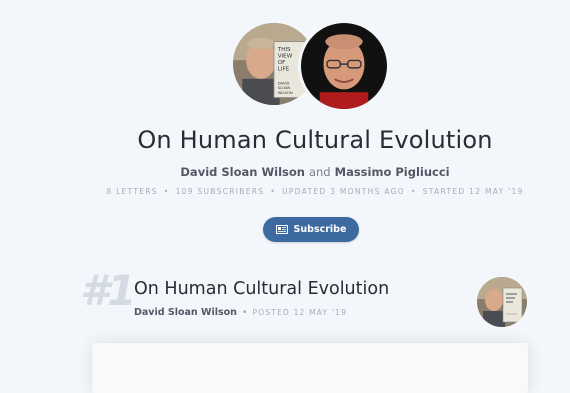 This screenshot has width=570, height=393. I want to click on book-text-4: LIFE, so click(284, 70).